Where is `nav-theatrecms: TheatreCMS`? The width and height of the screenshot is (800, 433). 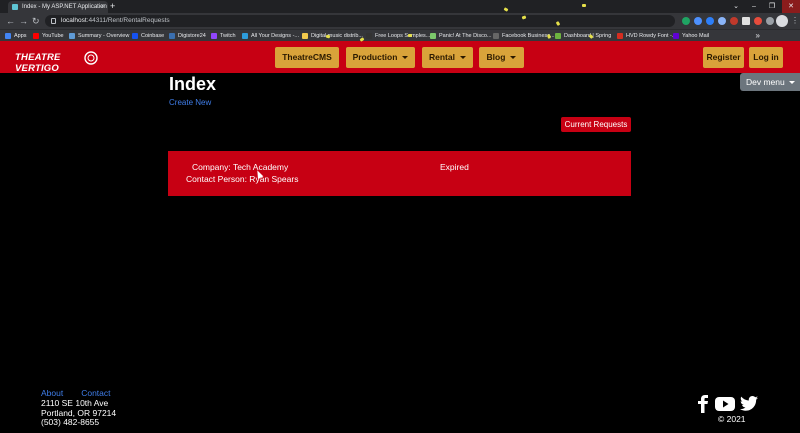
nav-theatrecms: TheatreCMS is located at coordinates (307, 57).